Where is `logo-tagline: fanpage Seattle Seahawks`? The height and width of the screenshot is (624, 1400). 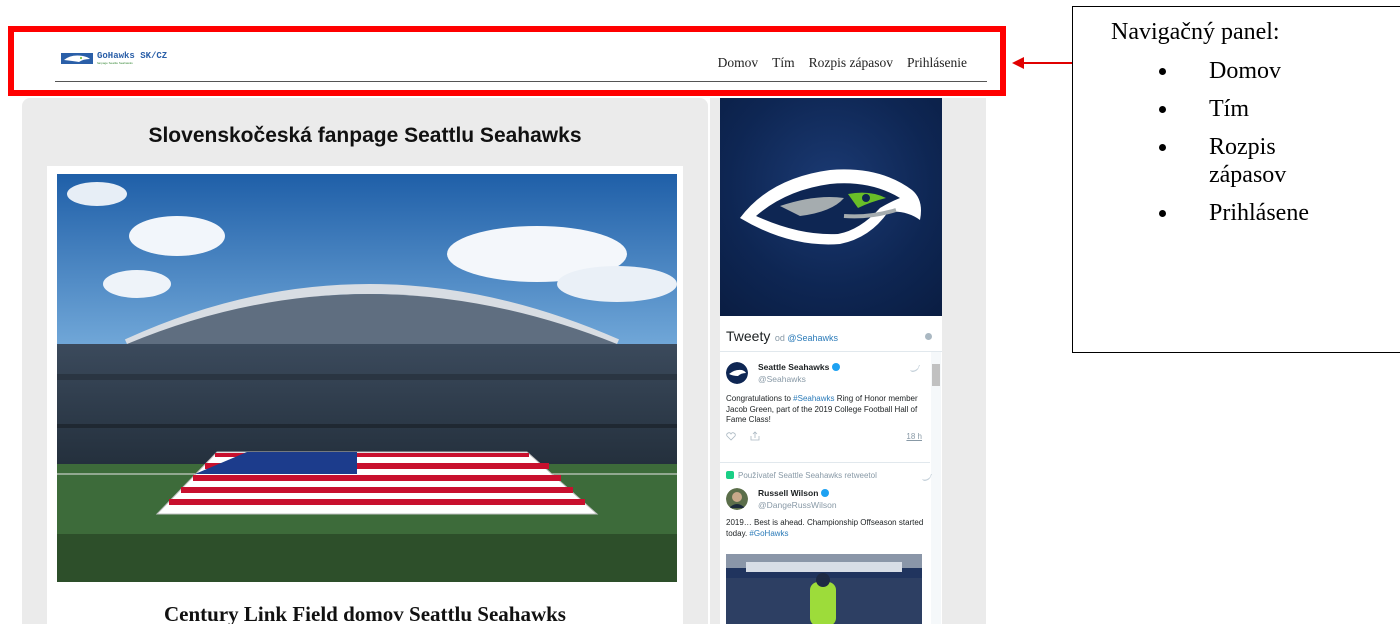
logo-tagline: fanpage Seattle Seahawks is located at coordinates (115, 63).